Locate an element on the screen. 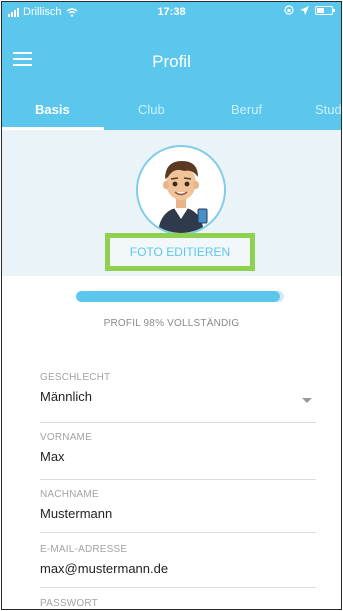 This screenshot has width=343, height=611. status-right is located at coordinates (309, 10).